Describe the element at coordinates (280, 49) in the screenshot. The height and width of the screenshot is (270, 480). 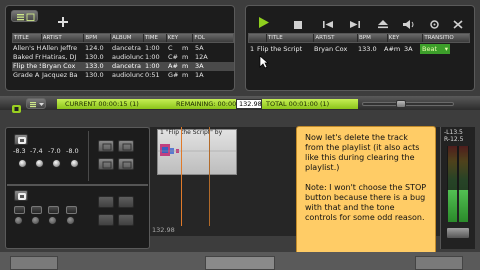
I see `pl-row-title: Flip the Script` at that location.